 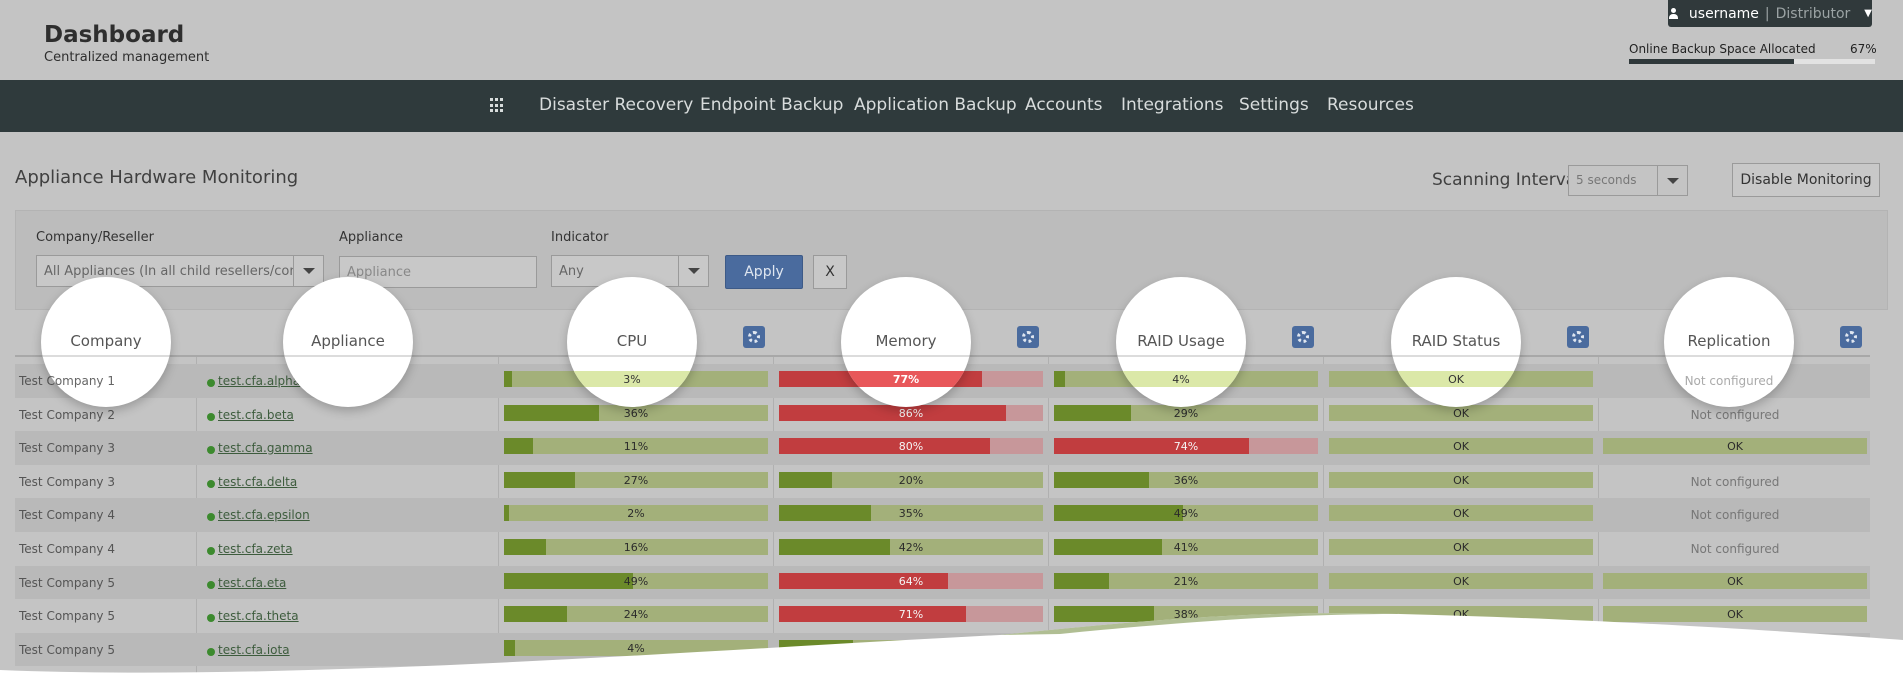 What do you see at coordinates (636, 547) in the screenshot?
I see `cpu-bar-label: 16%` at bounding box center [636, 547].